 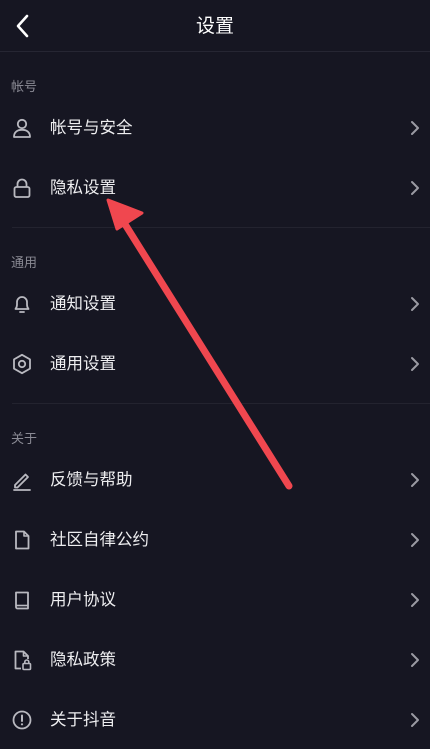 What do you see at coordinates (22, 128) in the screenshot?
I see `user-icon` at bounding box center [22, 128].